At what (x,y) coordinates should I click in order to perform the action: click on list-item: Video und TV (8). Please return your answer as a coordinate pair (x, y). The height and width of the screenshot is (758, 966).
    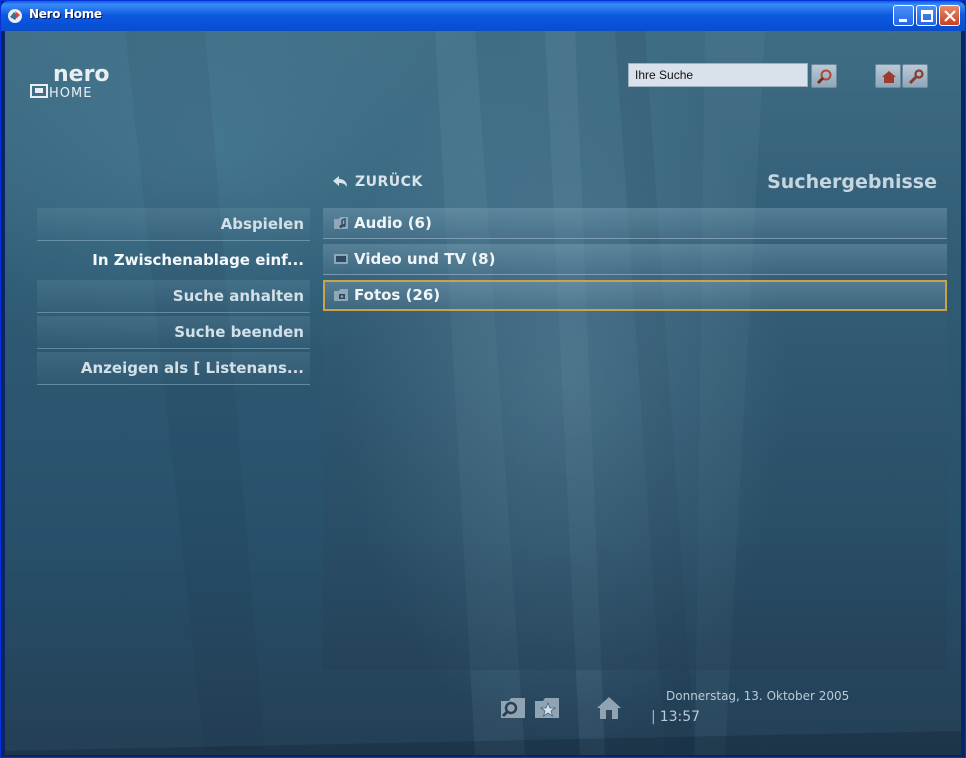
    Looking at the image, I should click on (635, 259).